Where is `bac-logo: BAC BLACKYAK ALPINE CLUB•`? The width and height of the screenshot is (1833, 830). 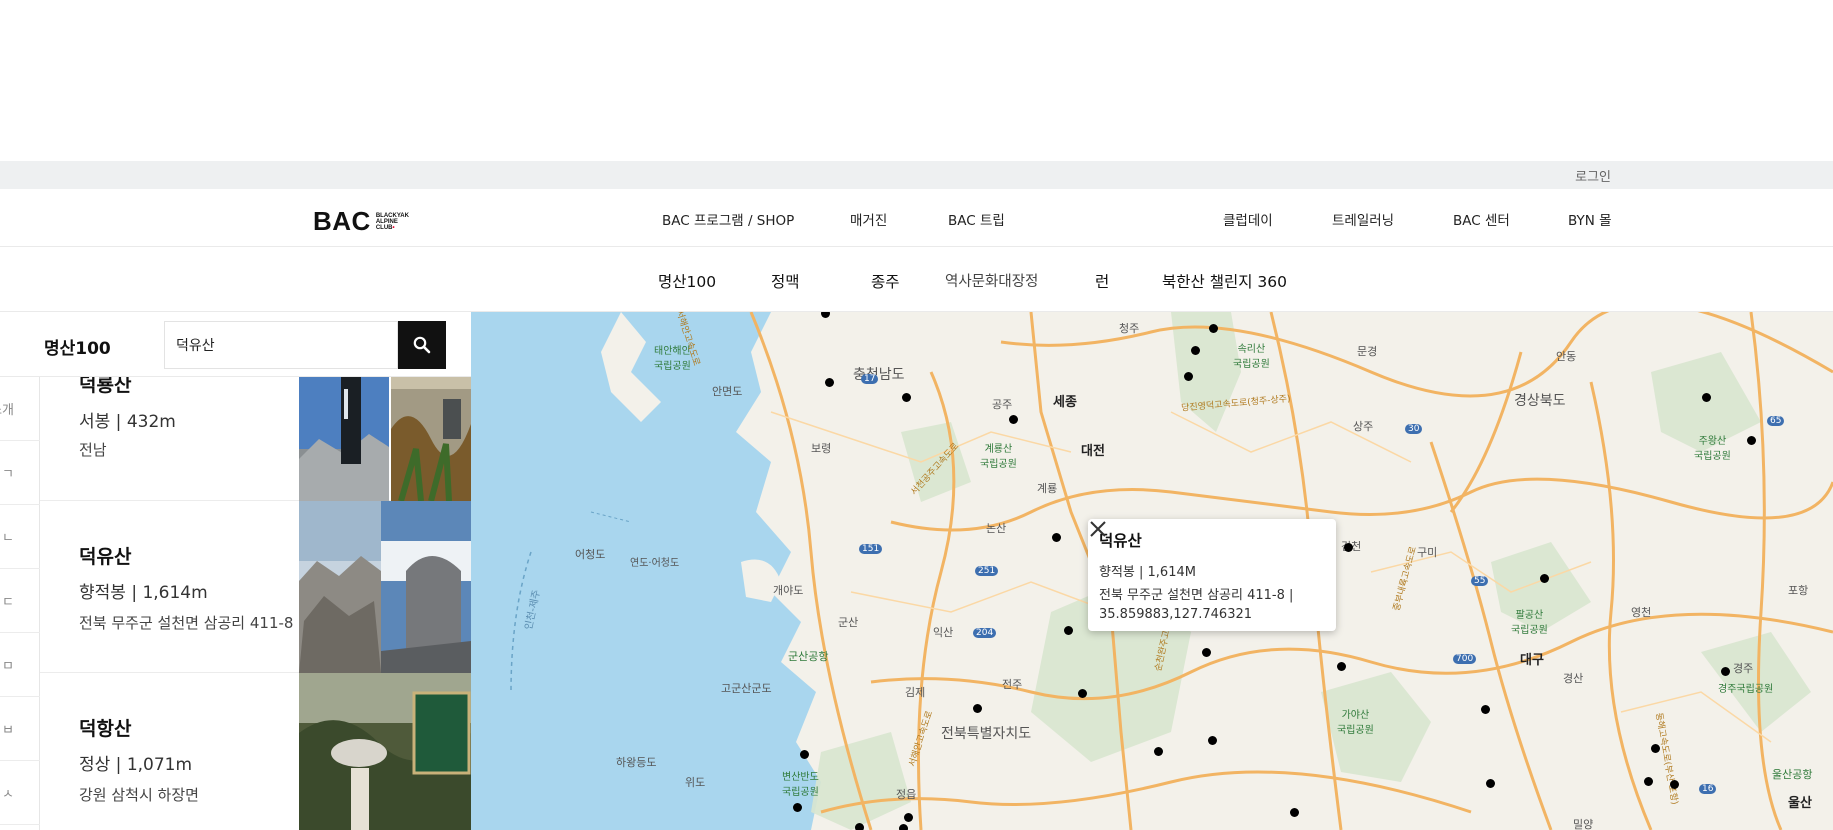
bac-logo: BAC BLACKYAK ALPINE CLUB• is located at coordinates (361, 221).